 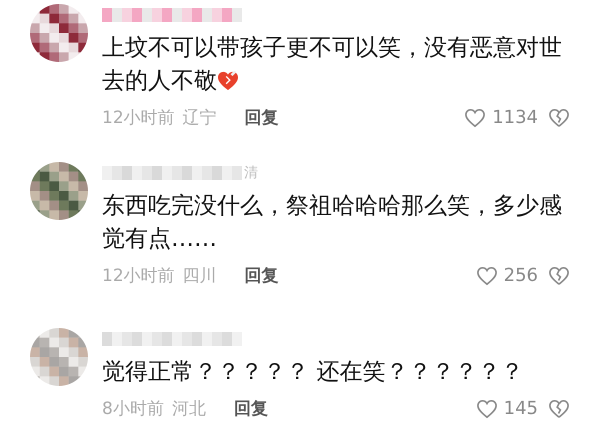 What do you see at coordinates (515, 117) in the screenshot?
I see `like-count: 1134` at bounding box center [515, 117].